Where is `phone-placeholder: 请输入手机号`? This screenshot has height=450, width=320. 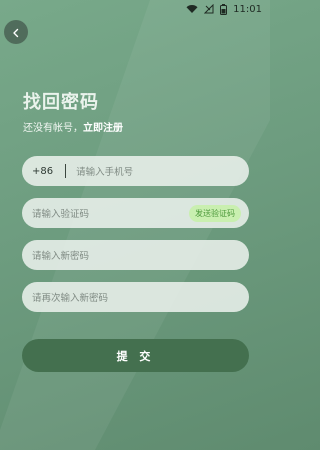 phone-placeholder: 请输入手机号 is located at coordinates (105, 172).